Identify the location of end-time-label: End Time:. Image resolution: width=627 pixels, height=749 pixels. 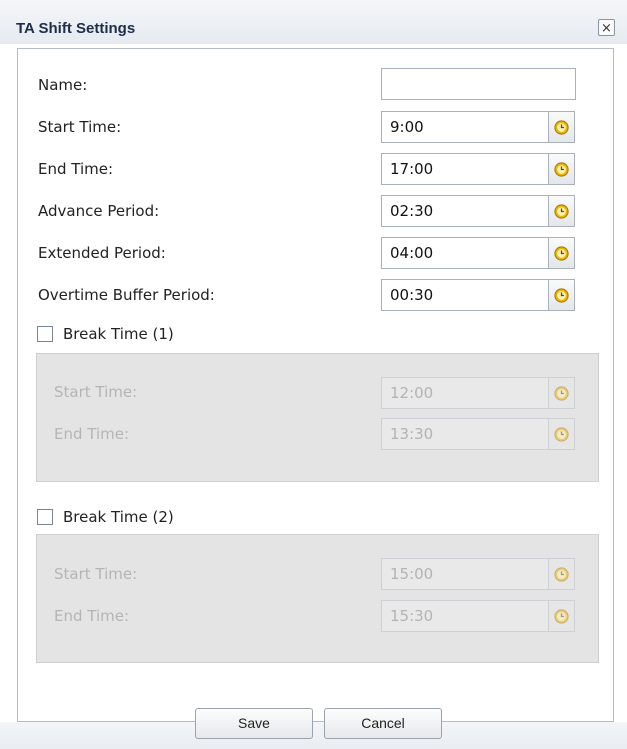
(76, 169).